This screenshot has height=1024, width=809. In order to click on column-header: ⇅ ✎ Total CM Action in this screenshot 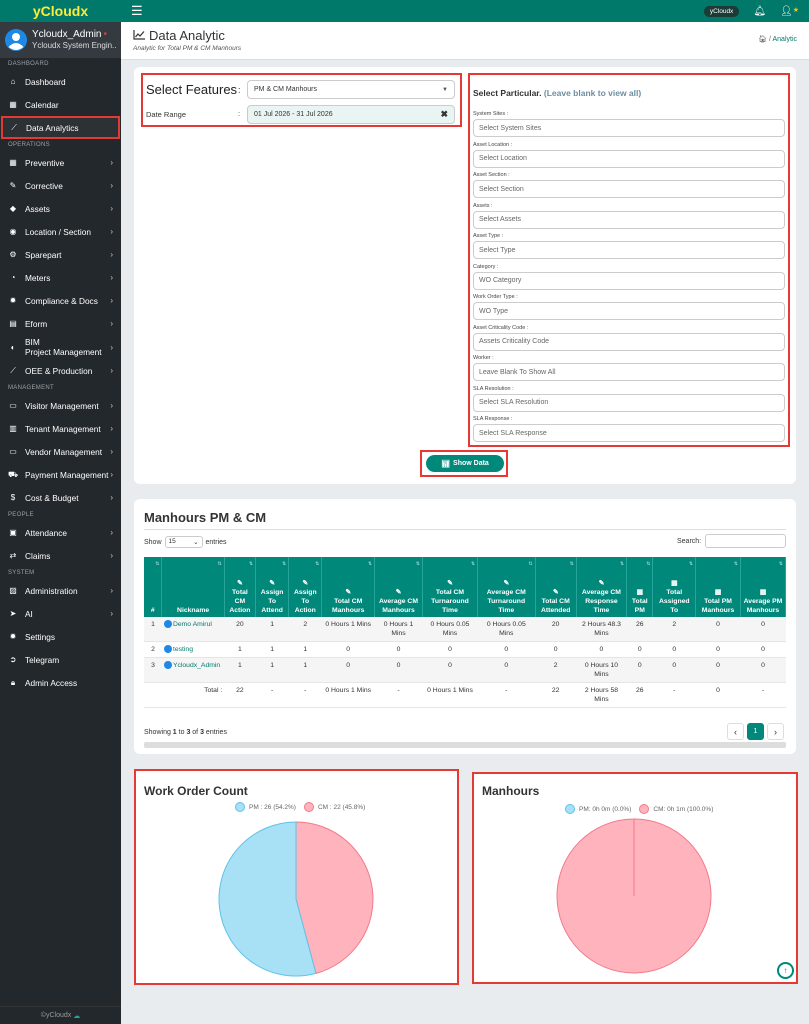, I will do `click(240, 587)`.